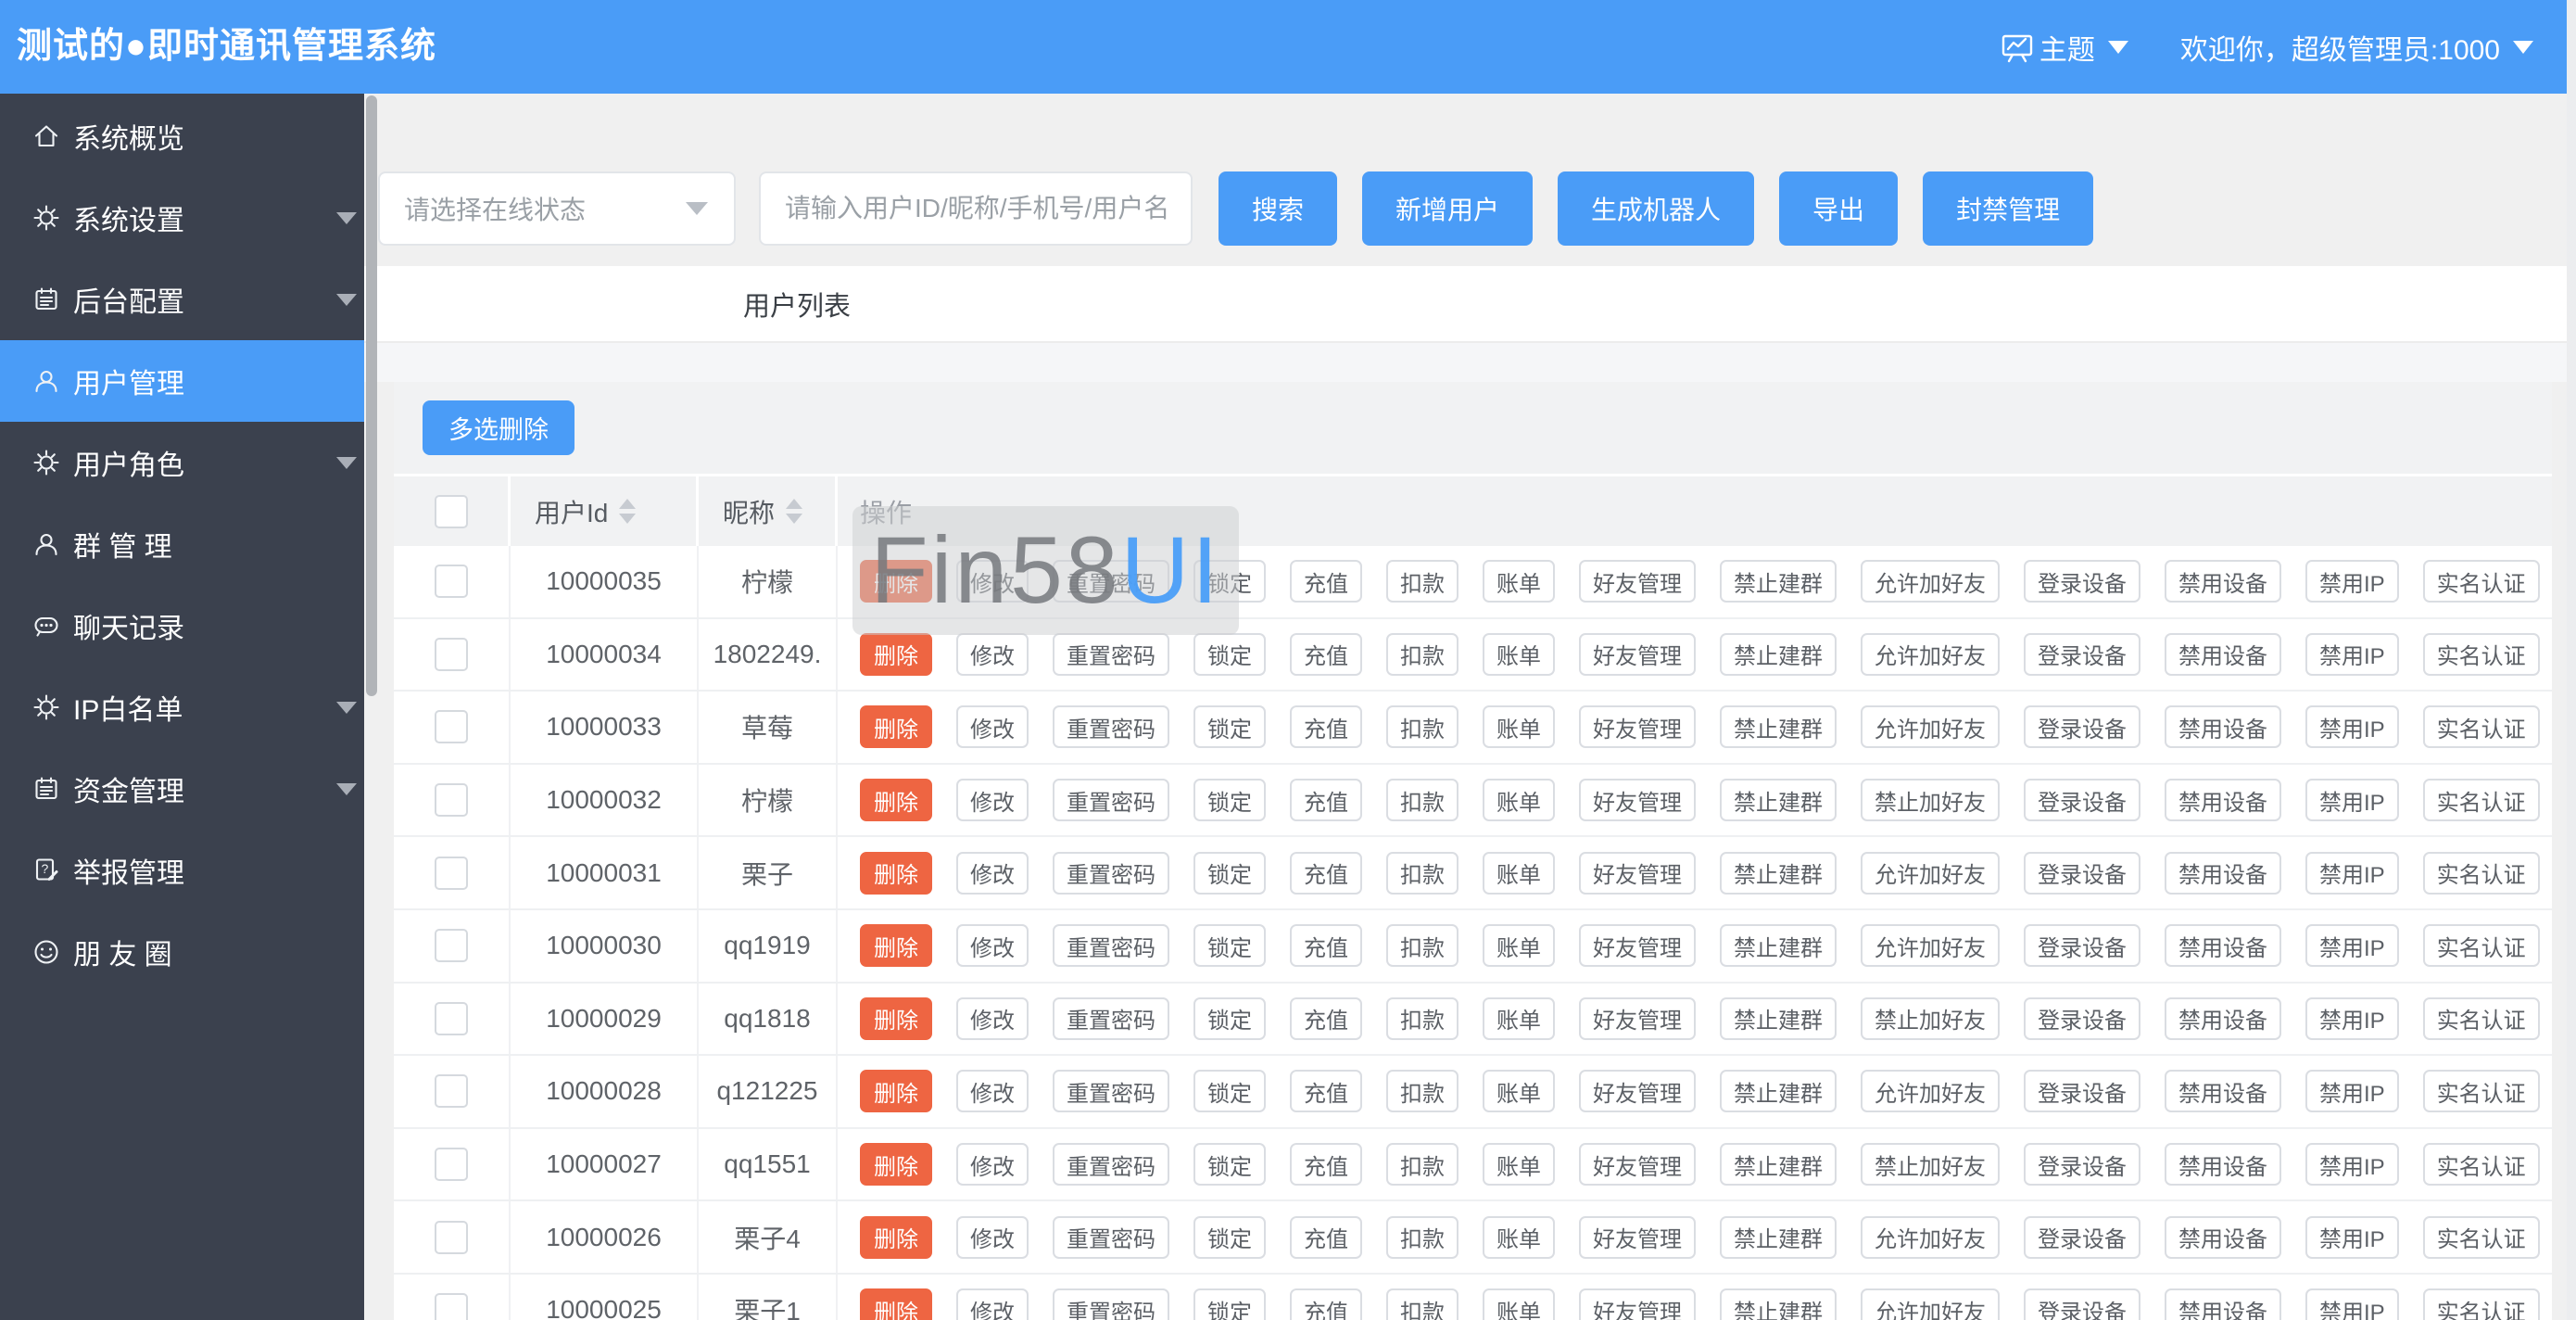 The width and height of the screenshot is (2576, 1320). Describe the element at coordinates (1448, 209) in the screenshot. I see `add-user-button: 新增用户` at that location.